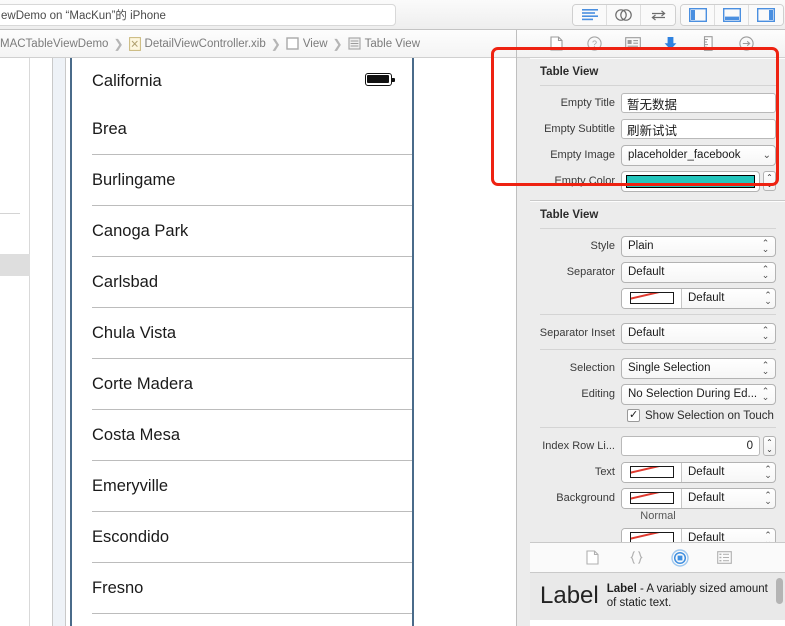  I want to click on left-panel-icon, so click(697, 15).